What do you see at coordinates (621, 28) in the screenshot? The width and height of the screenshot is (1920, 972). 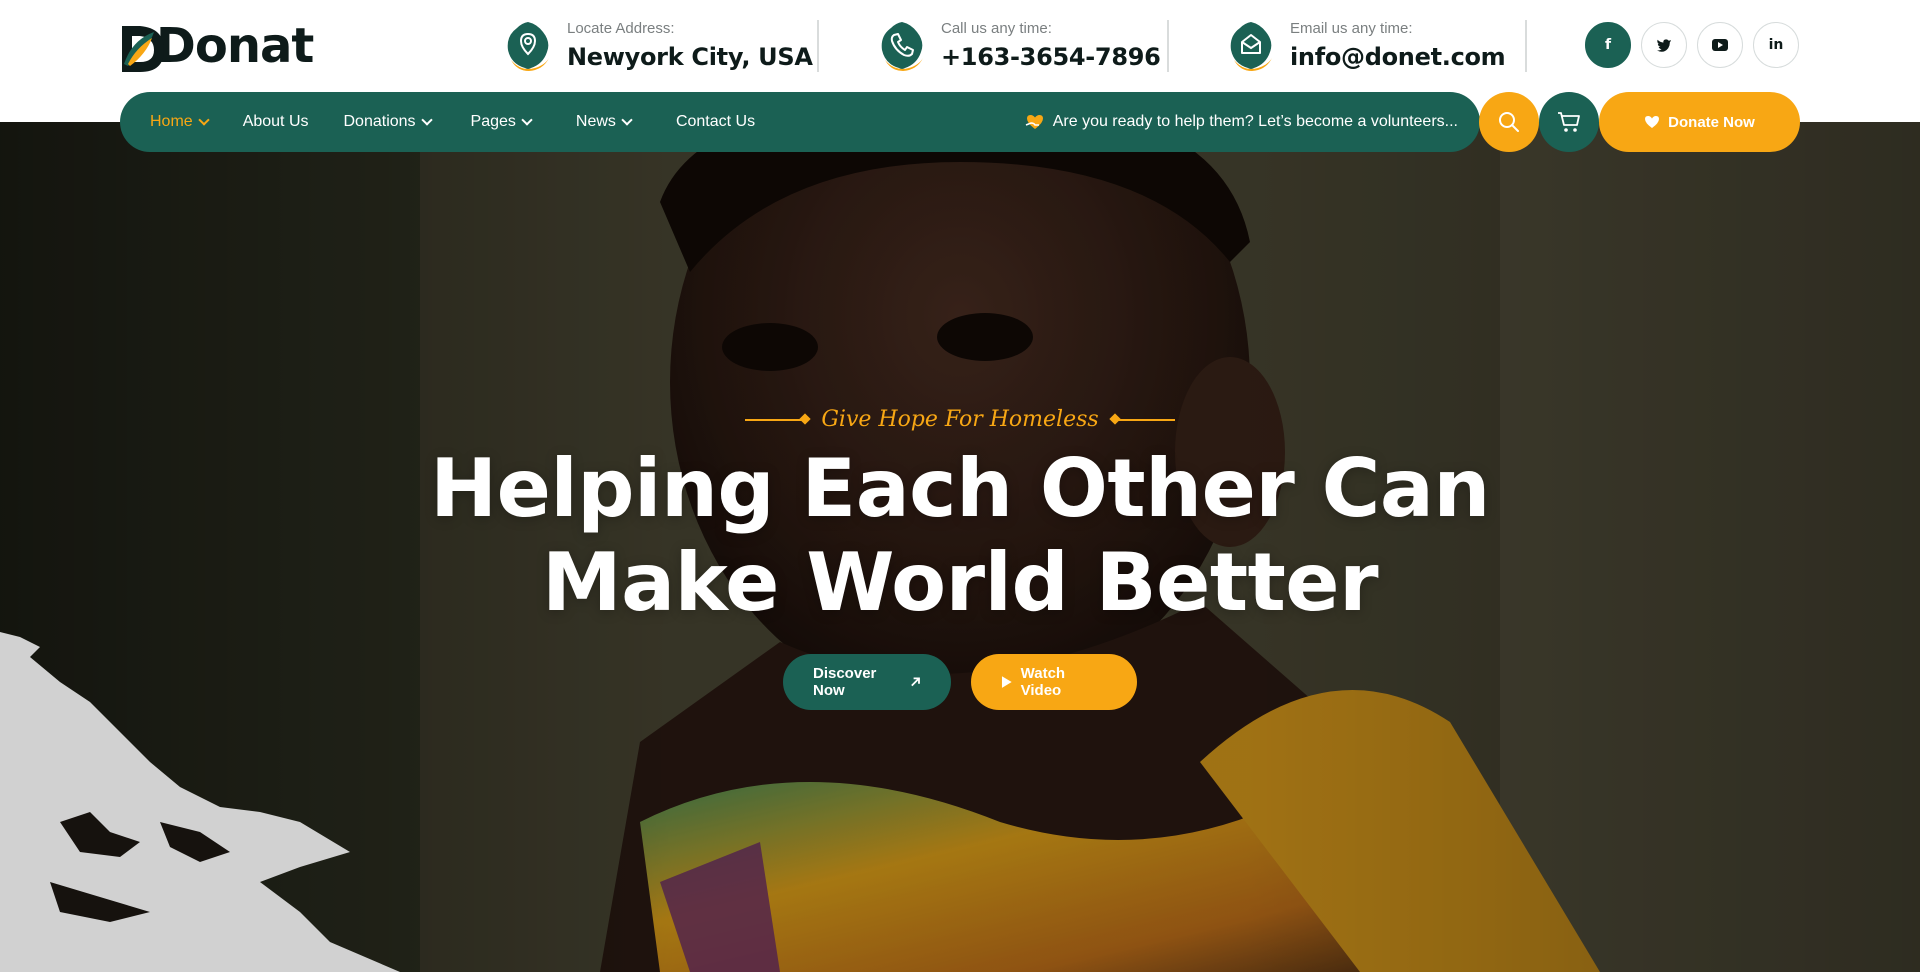 I see `address-label: Locate Address:` at bounding box center [621, 28].